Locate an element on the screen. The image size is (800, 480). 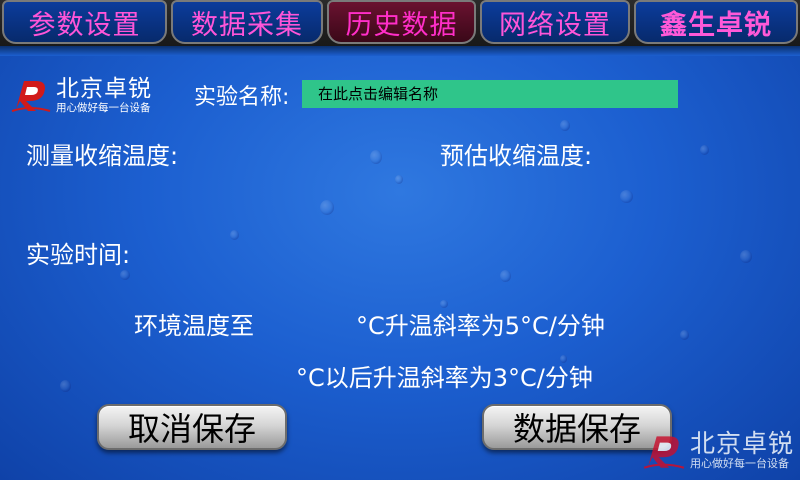
experiment-name-input: 在此点击编辑名称 is located at coordinates (490, 94).